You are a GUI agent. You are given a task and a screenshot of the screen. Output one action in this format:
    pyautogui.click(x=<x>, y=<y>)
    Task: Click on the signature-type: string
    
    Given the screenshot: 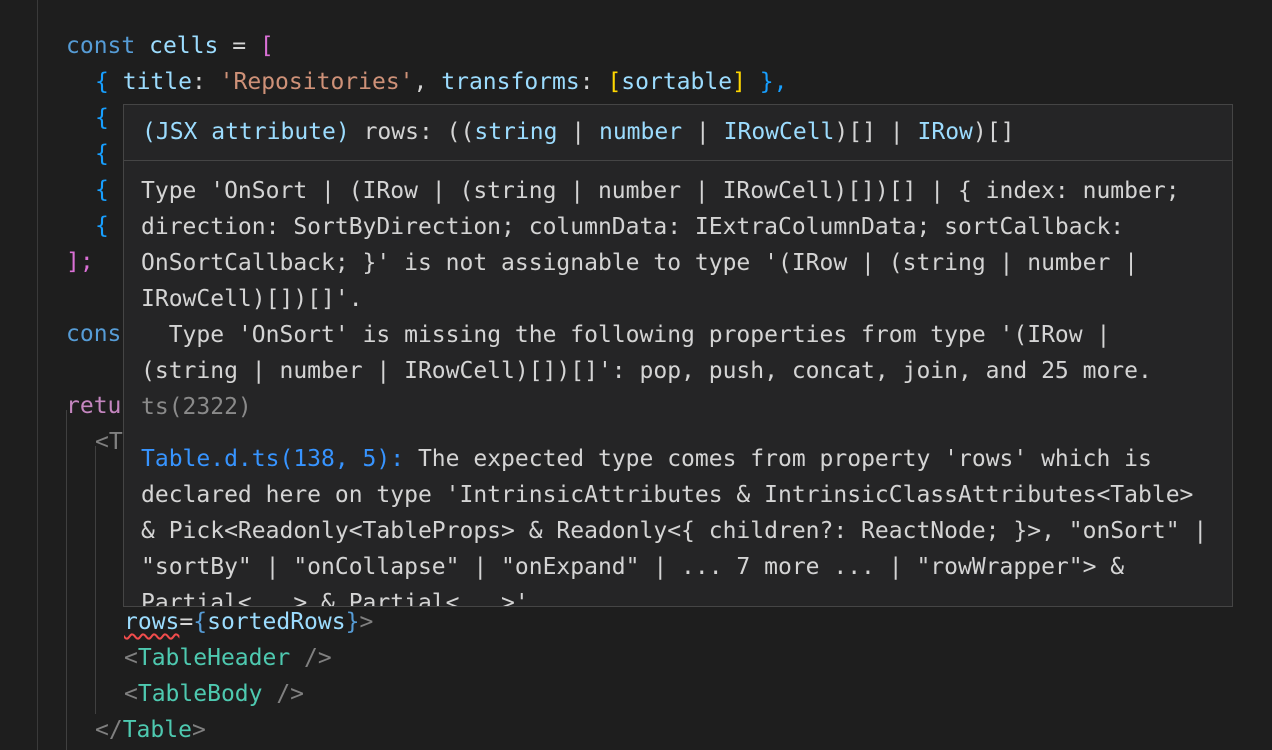 What is the action you would take?
    pyautogui.click(x=516, y=132)
    